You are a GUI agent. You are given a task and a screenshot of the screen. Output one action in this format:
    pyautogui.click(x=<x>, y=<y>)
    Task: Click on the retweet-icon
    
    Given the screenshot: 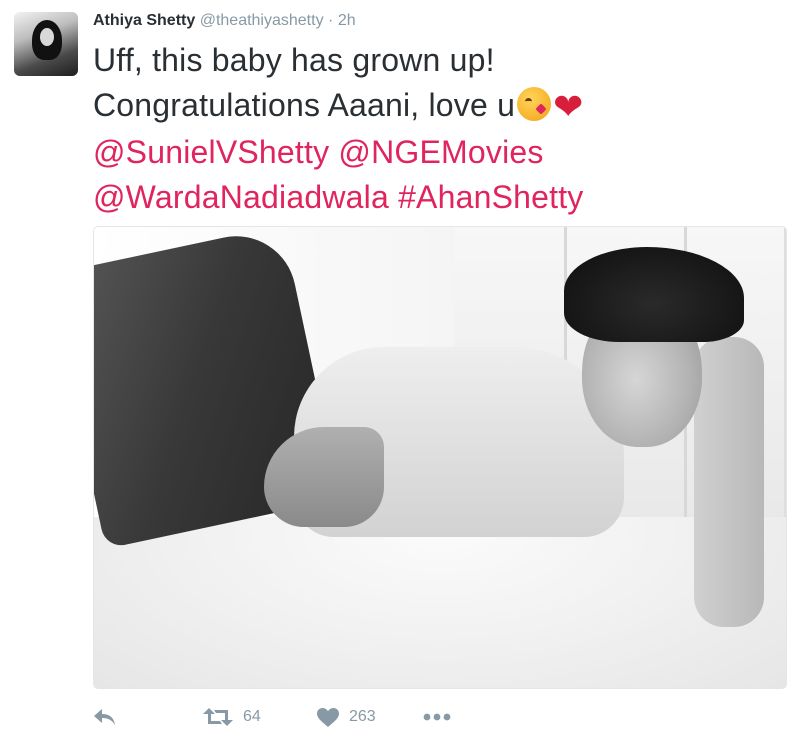 What is the action you would take?
    pyautogui.click(x=218, y=717)
    